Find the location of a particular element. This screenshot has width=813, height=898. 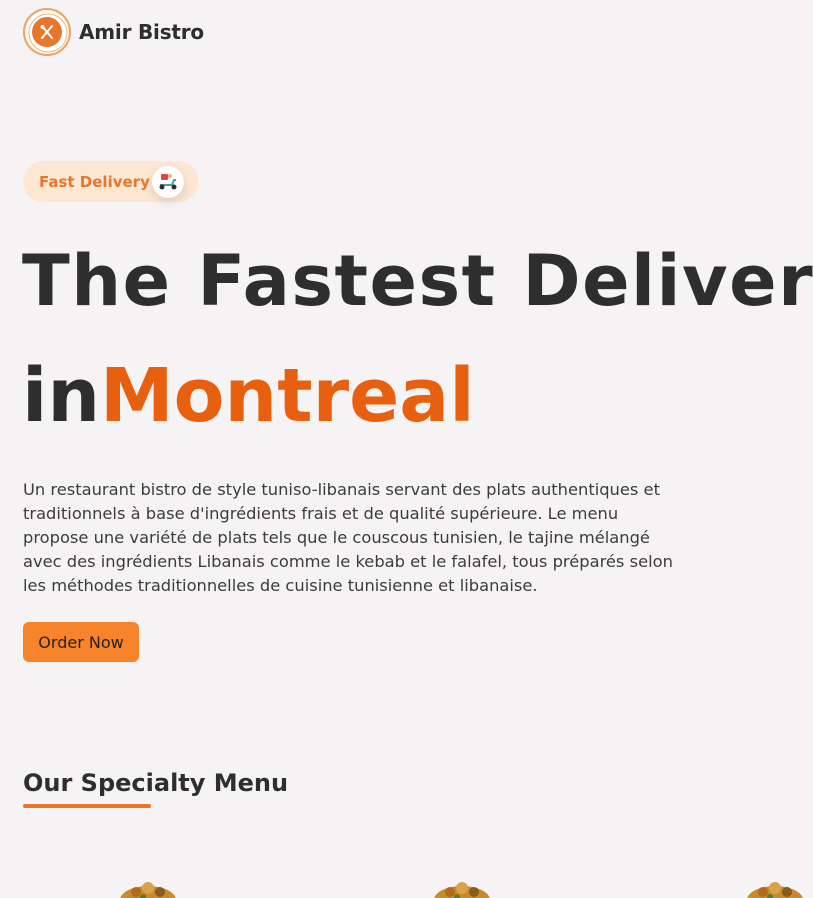

scooter-icon is located at coordinates (168, 182).